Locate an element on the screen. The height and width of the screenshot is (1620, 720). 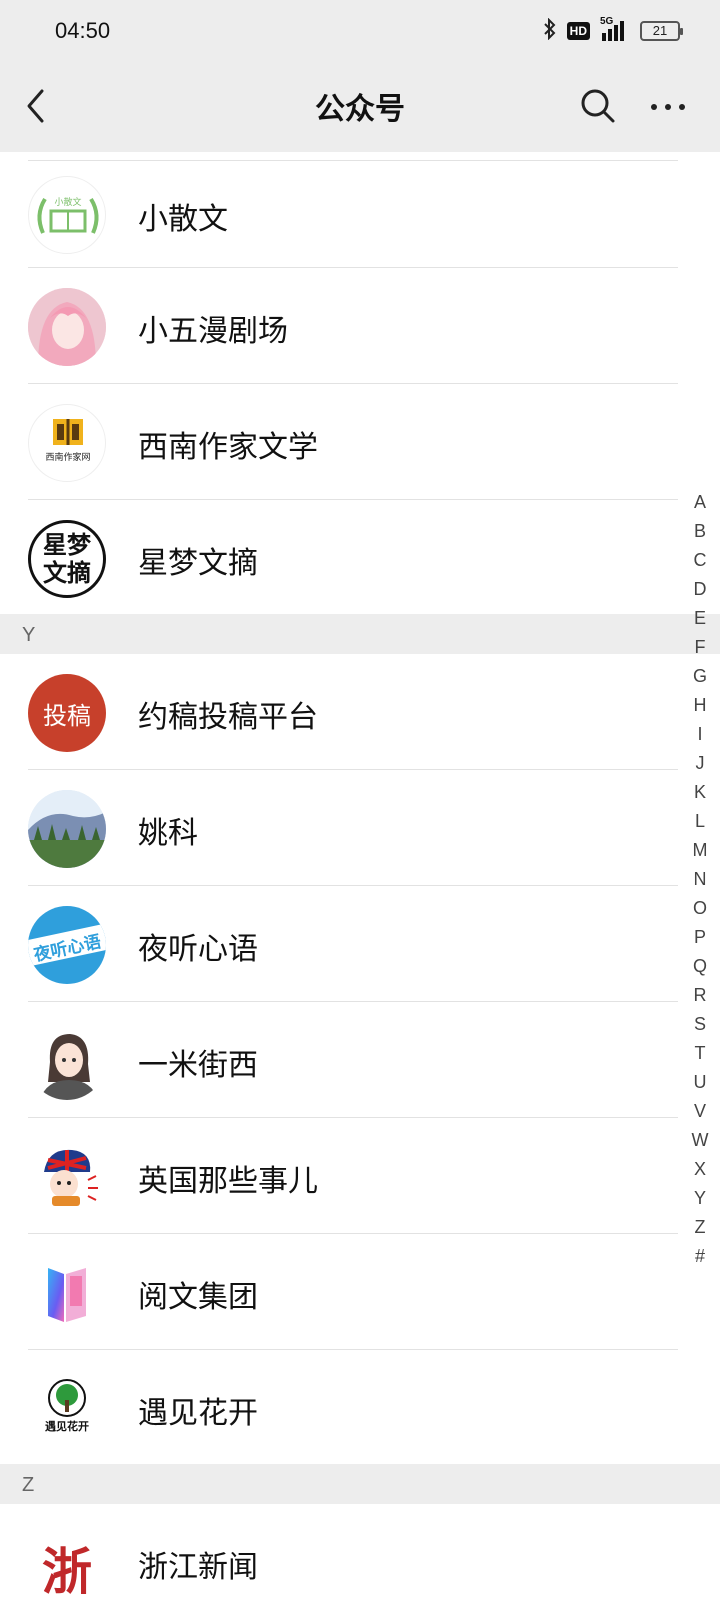
index-letter: F is located at coordinates (700, 647).